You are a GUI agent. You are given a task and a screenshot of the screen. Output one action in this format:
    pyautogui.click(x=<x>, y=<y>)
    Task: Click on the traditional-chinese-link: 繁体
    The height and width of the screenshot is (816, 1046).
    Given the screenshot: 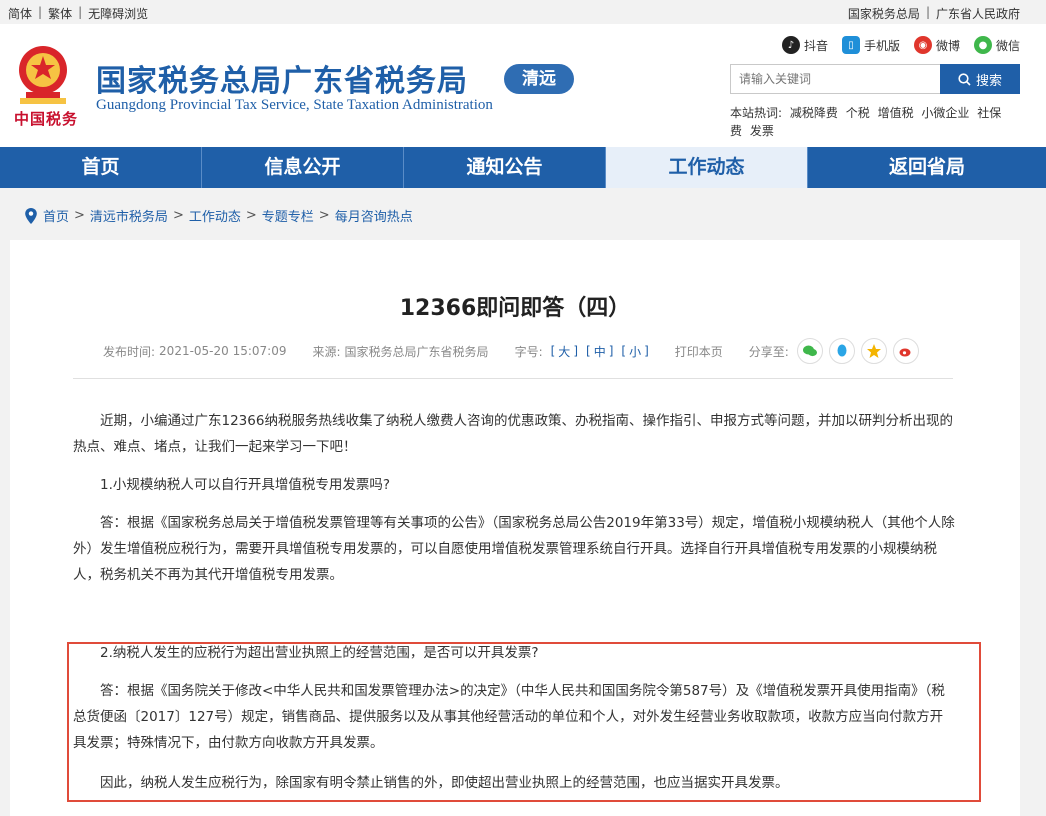 What is the action you would take?
    pyautogui.click(x=60, y=13)
    